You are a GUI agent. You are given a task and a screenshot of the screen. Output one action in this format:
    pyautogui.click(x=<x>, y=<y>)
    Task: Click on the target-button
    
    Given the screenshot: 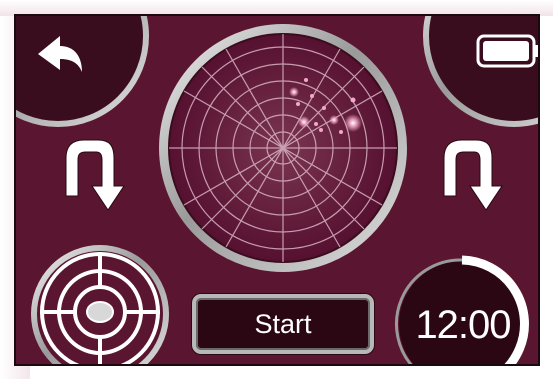 What is the action you would take?
    pyautogui.click(x=100, y=305)
    